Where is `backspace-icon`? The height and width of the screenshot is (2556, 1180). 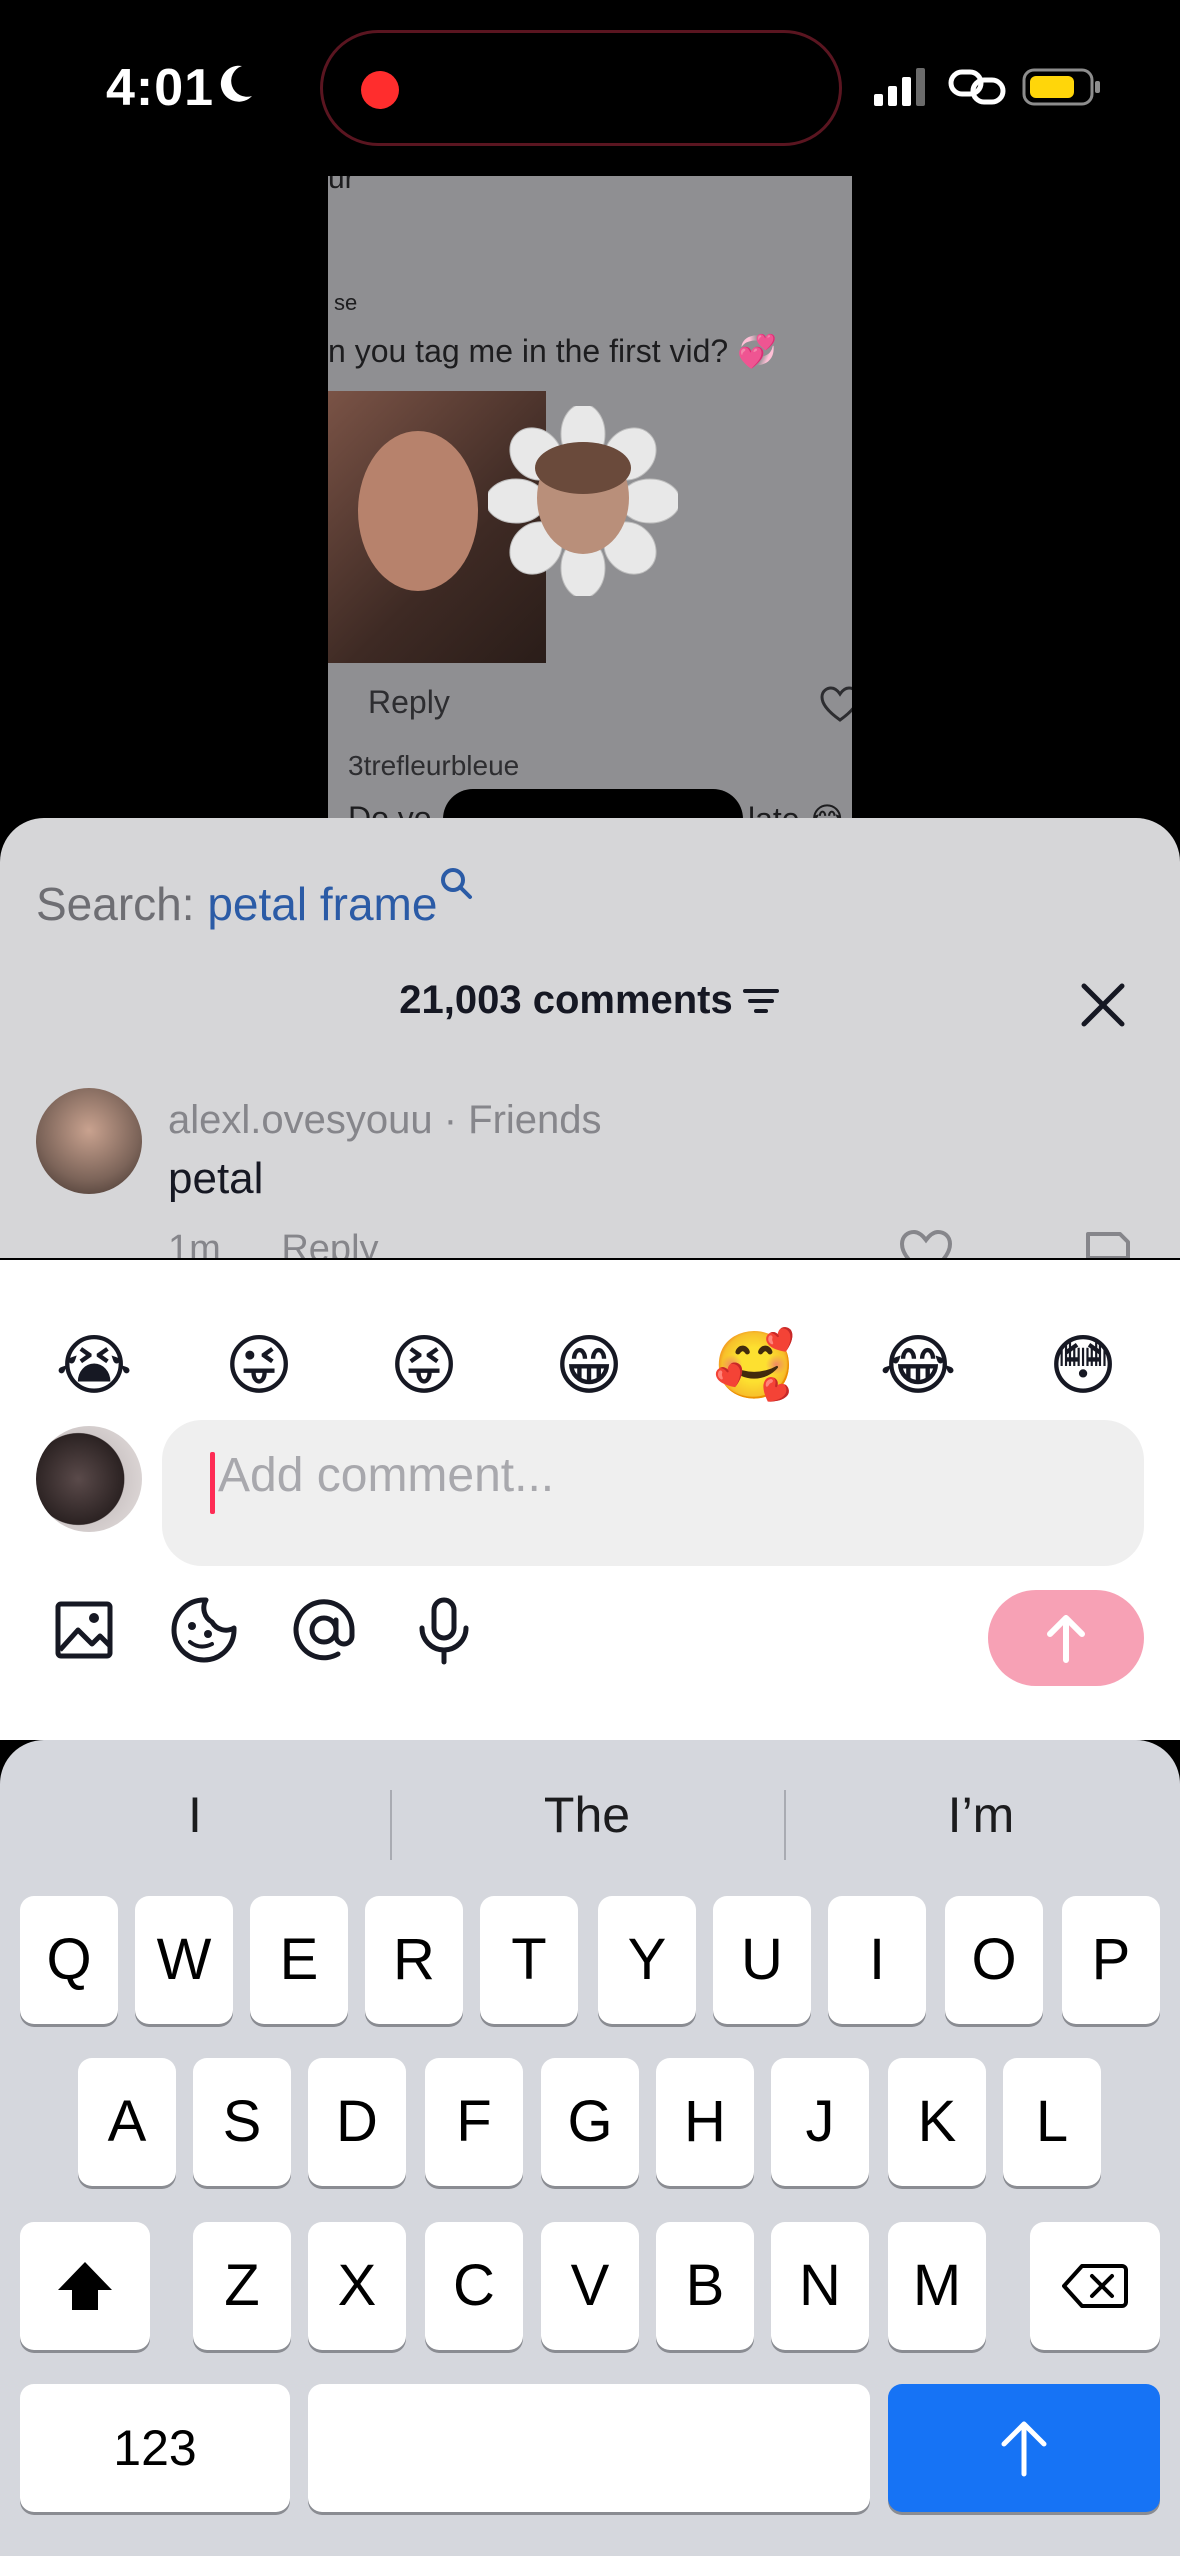
backspace-icon is located at coordinates (1095, 2286).